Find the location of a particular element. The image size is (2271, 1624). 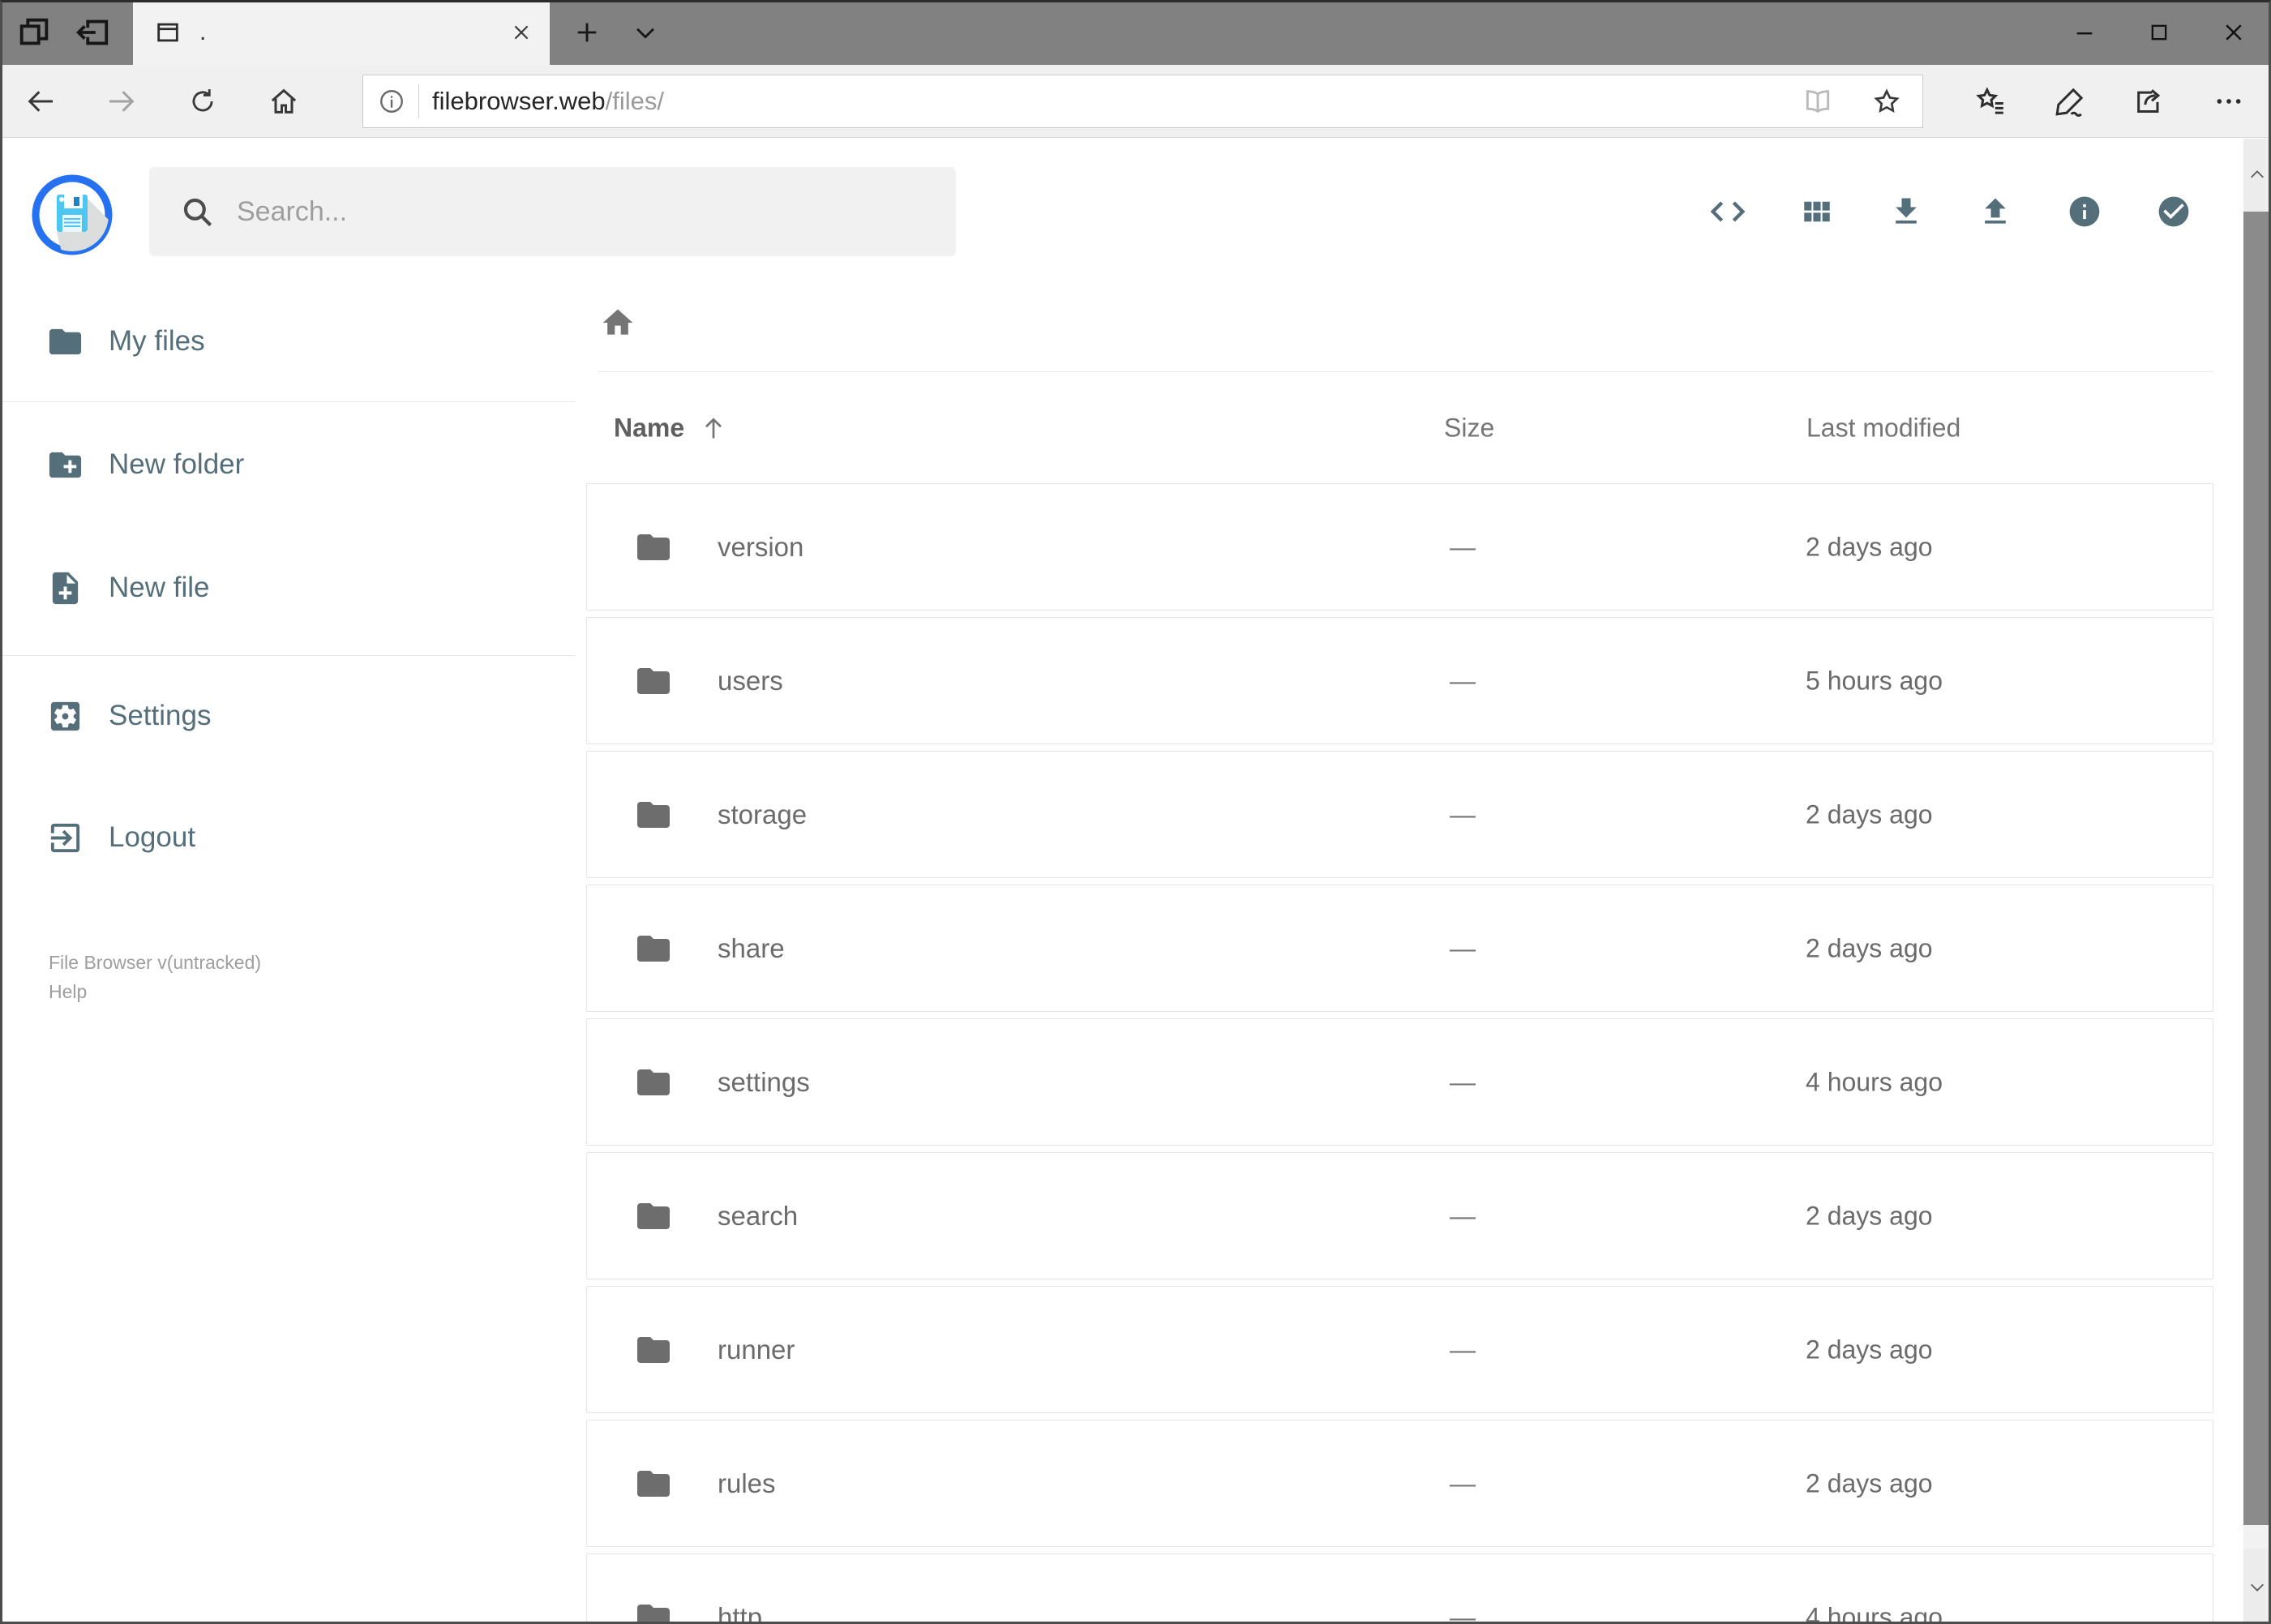

more-button is located at coordinates (2229, 102).